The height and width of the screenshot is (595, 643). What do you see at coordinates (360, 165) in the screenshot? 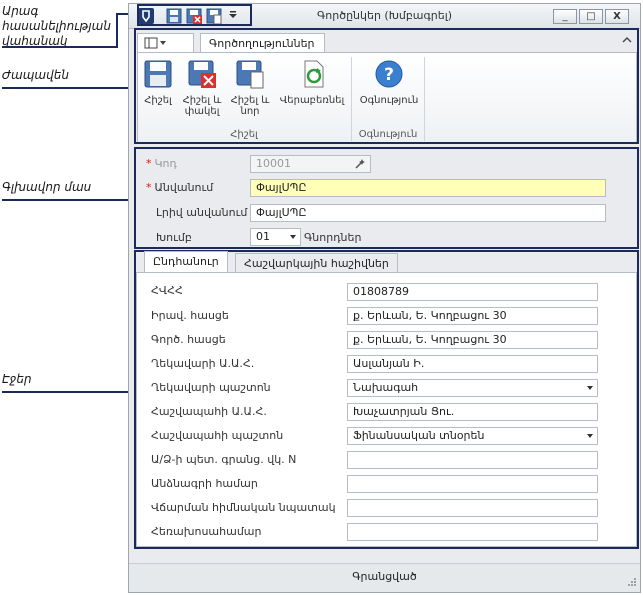
I see `generate-code-icon` at bounding box center [360, 165].